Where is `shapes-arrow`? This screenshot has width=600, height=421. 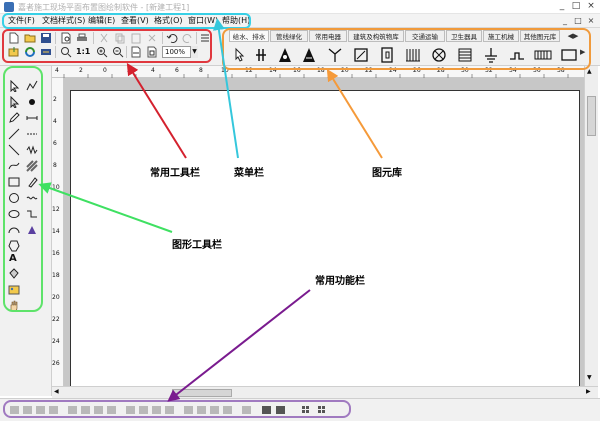 shapes-arrow is located at coordinates (105, 207).